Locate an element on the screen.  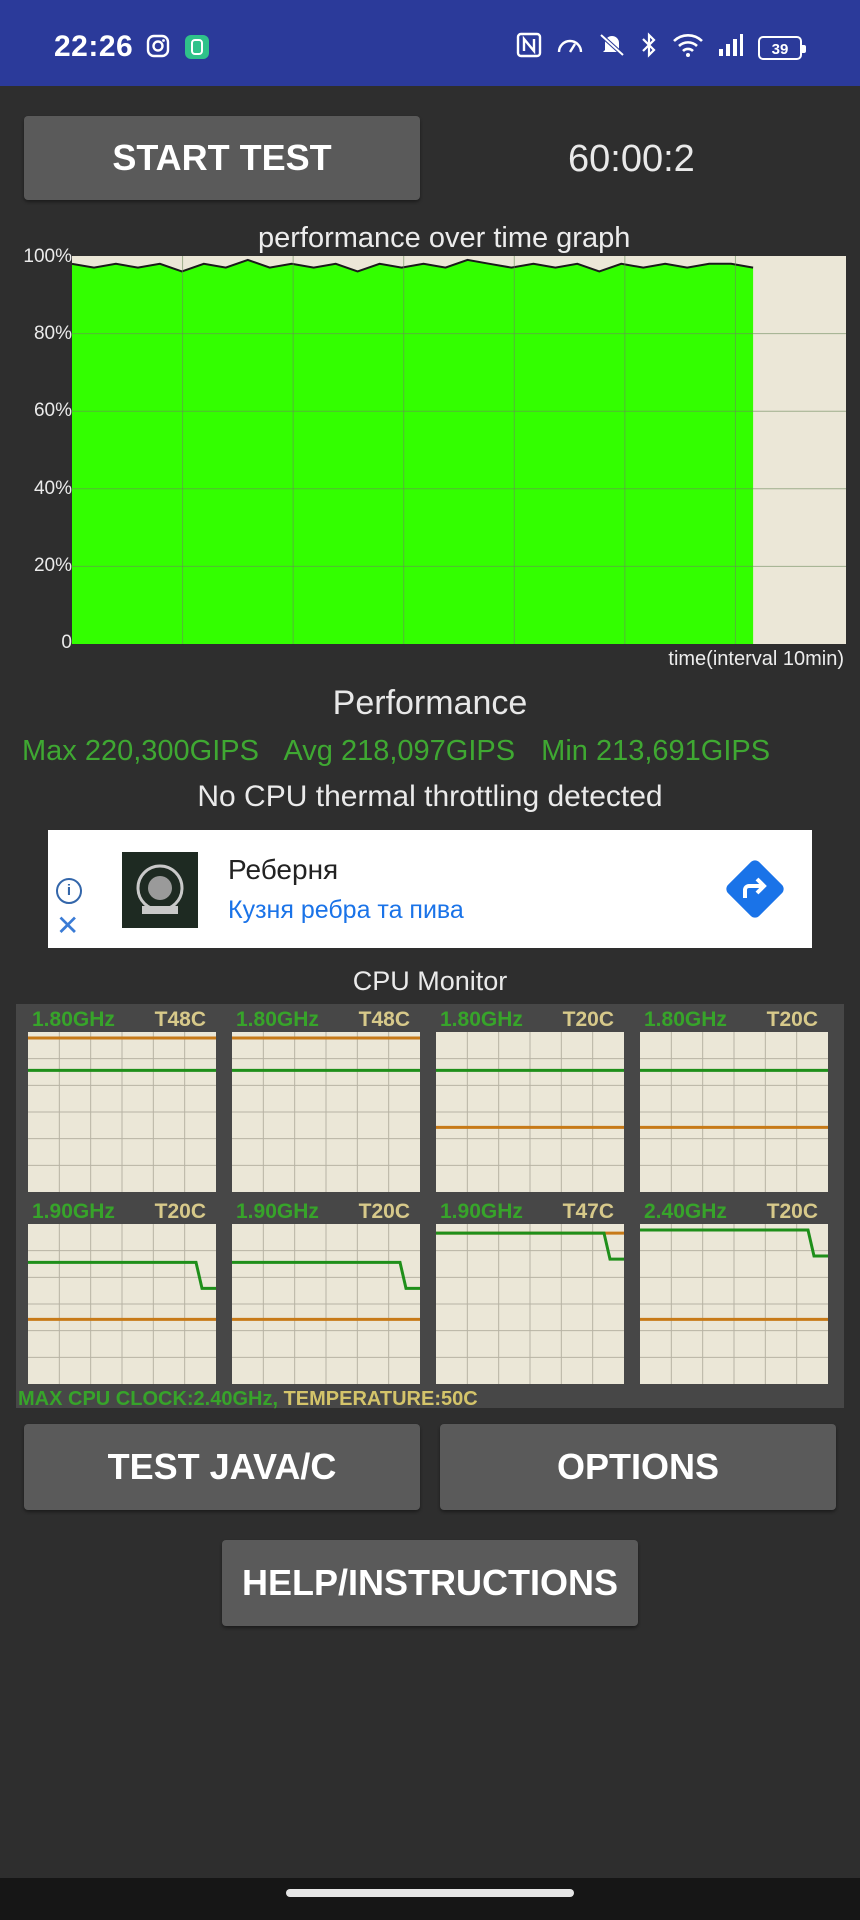
cpu-temperature: TEMPERATURE:50C is located at coordinates (378, 1399).